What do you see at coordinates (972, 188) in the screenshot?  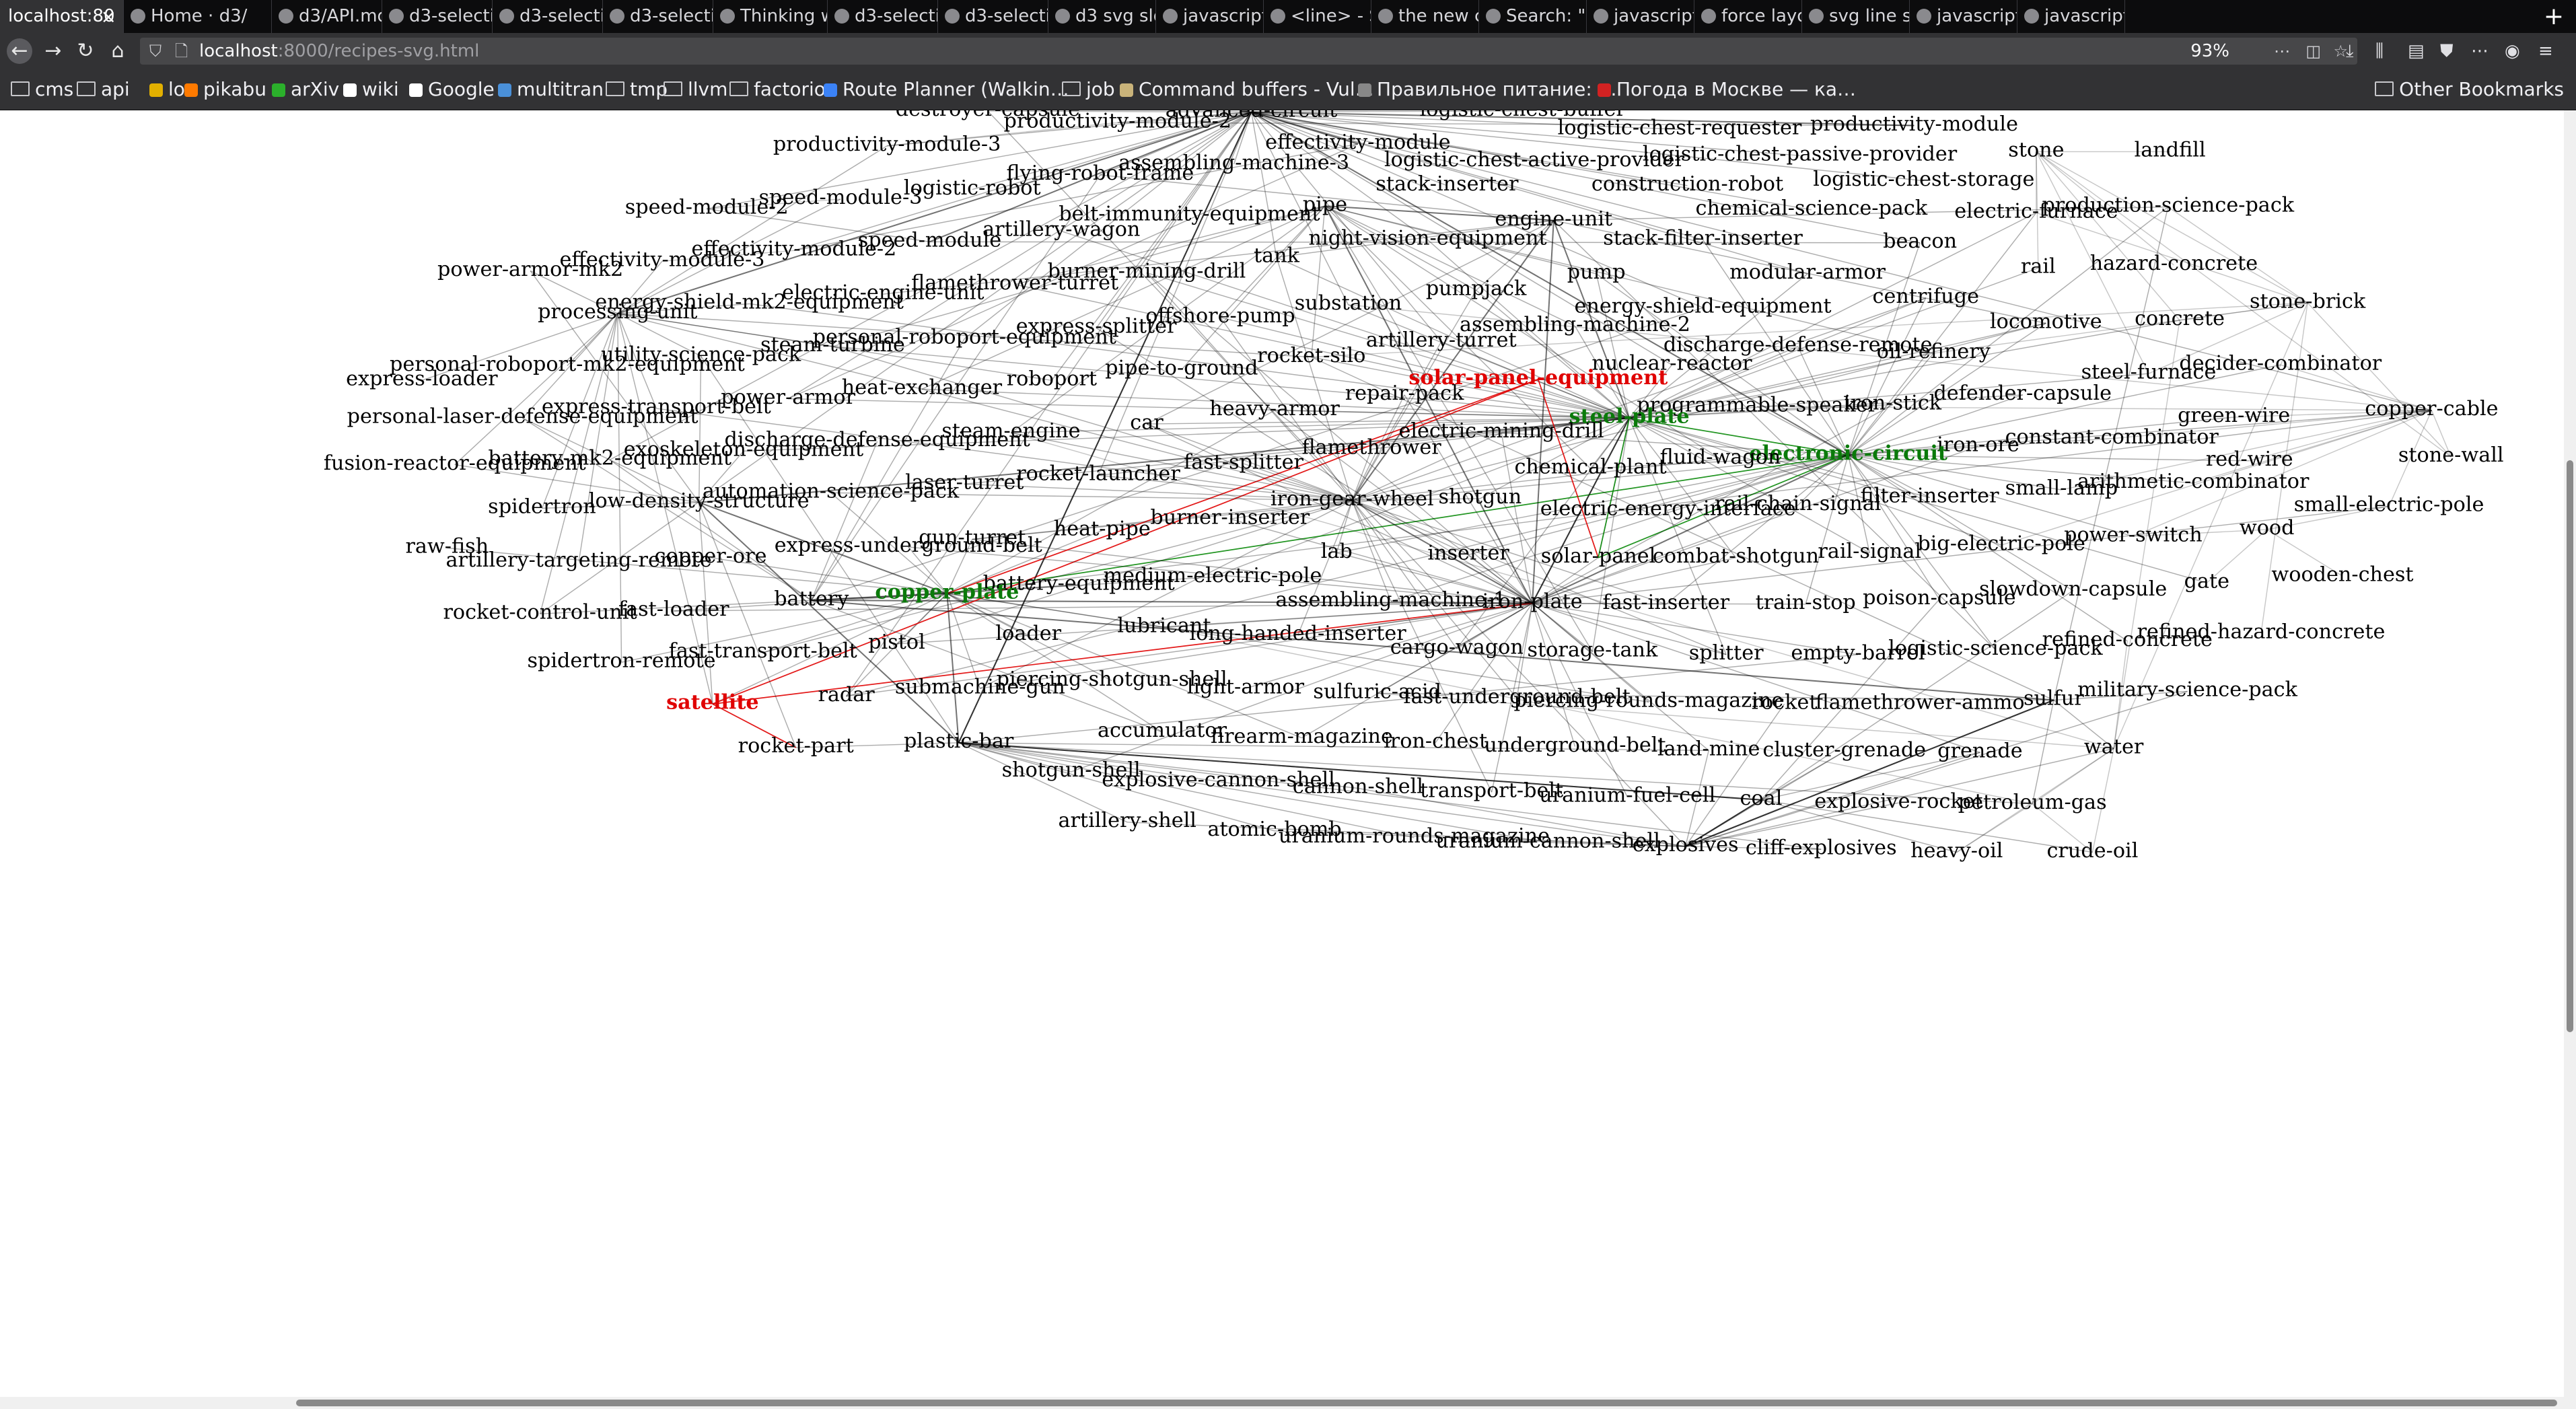 I see `node-label-logistic-robot: logistic-robot` at bounding box center [972, 188].